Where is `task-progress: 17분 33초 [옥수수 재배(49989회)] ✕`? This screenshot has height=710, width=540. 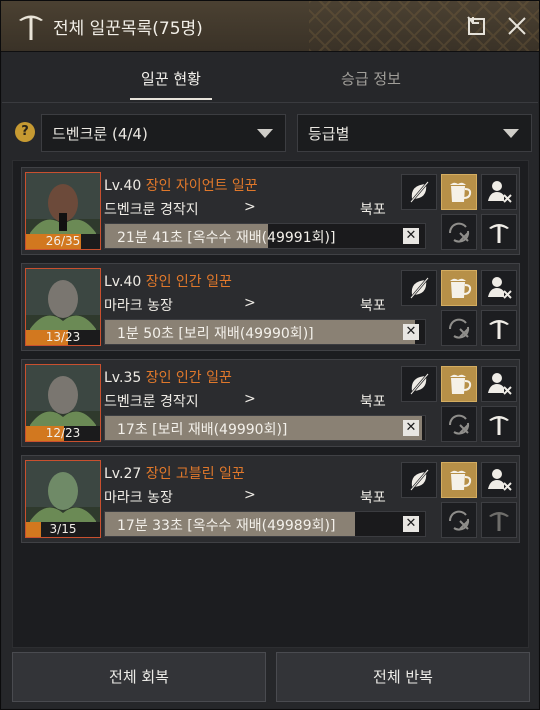
task-progress: 17분 33초 [옥수수 재배(49989회)] ✕ is located at coordinates (265, 524).